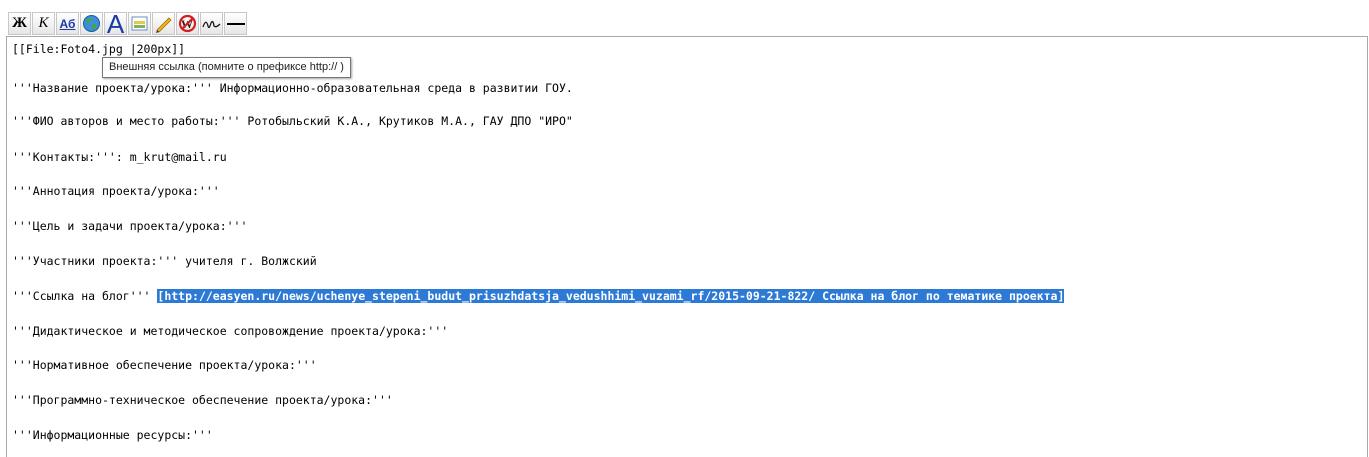 This screenshot has height=457, width=1369. Describe the element at coordinates (130, 226) in the screenshot. I see `editor-line-goals: '''Цель и задачи проекта/урока:'''` at that location.